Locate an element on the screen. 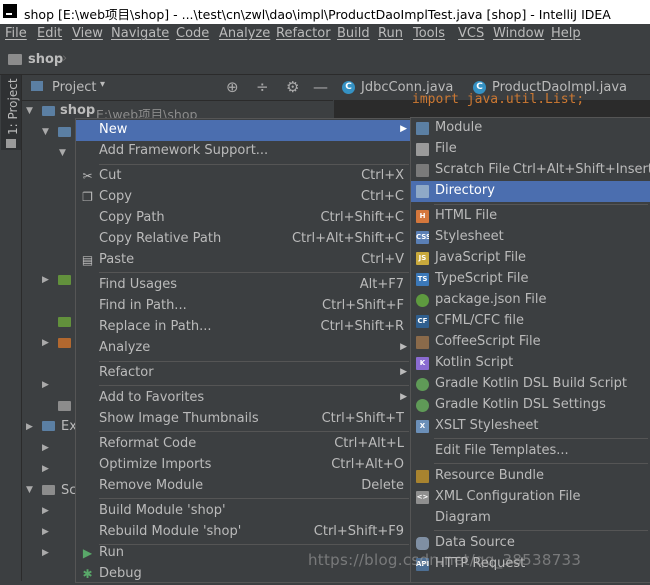  menu-item-reformat-code: Reformat Code Ctrl+Alt+L is located at coordinates (244, 444).